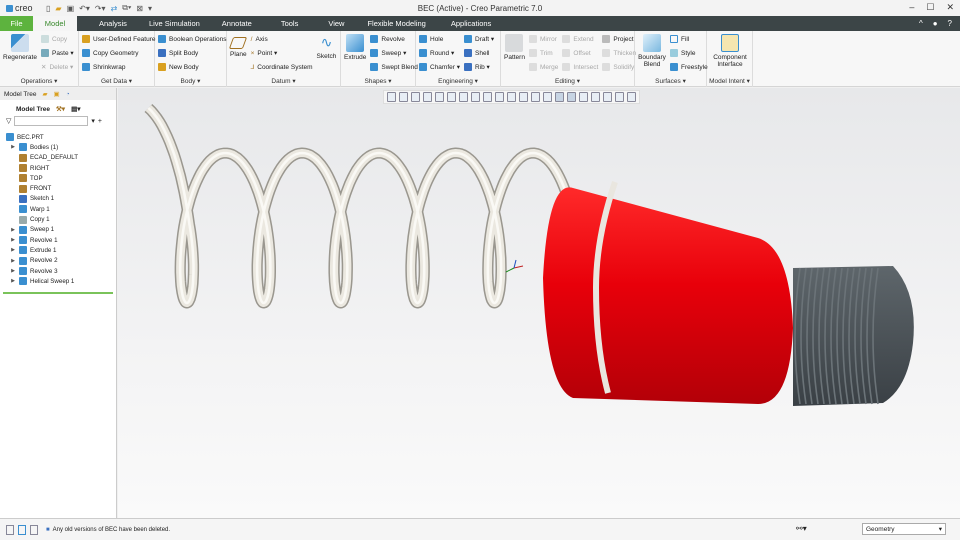 The image size is (960, 540). Describe the element at coordinates (729, 81) in the screenshot. I see `group-label-model-intent: Model Intent ▾` at that location.